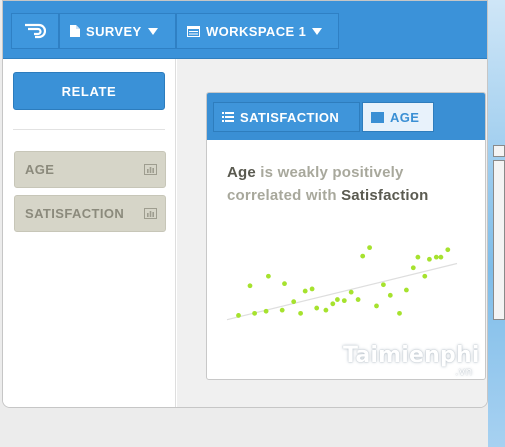 This screenshot has width=505, height=447. I want to click on survey-label: SURVEY, so click(114, 31).